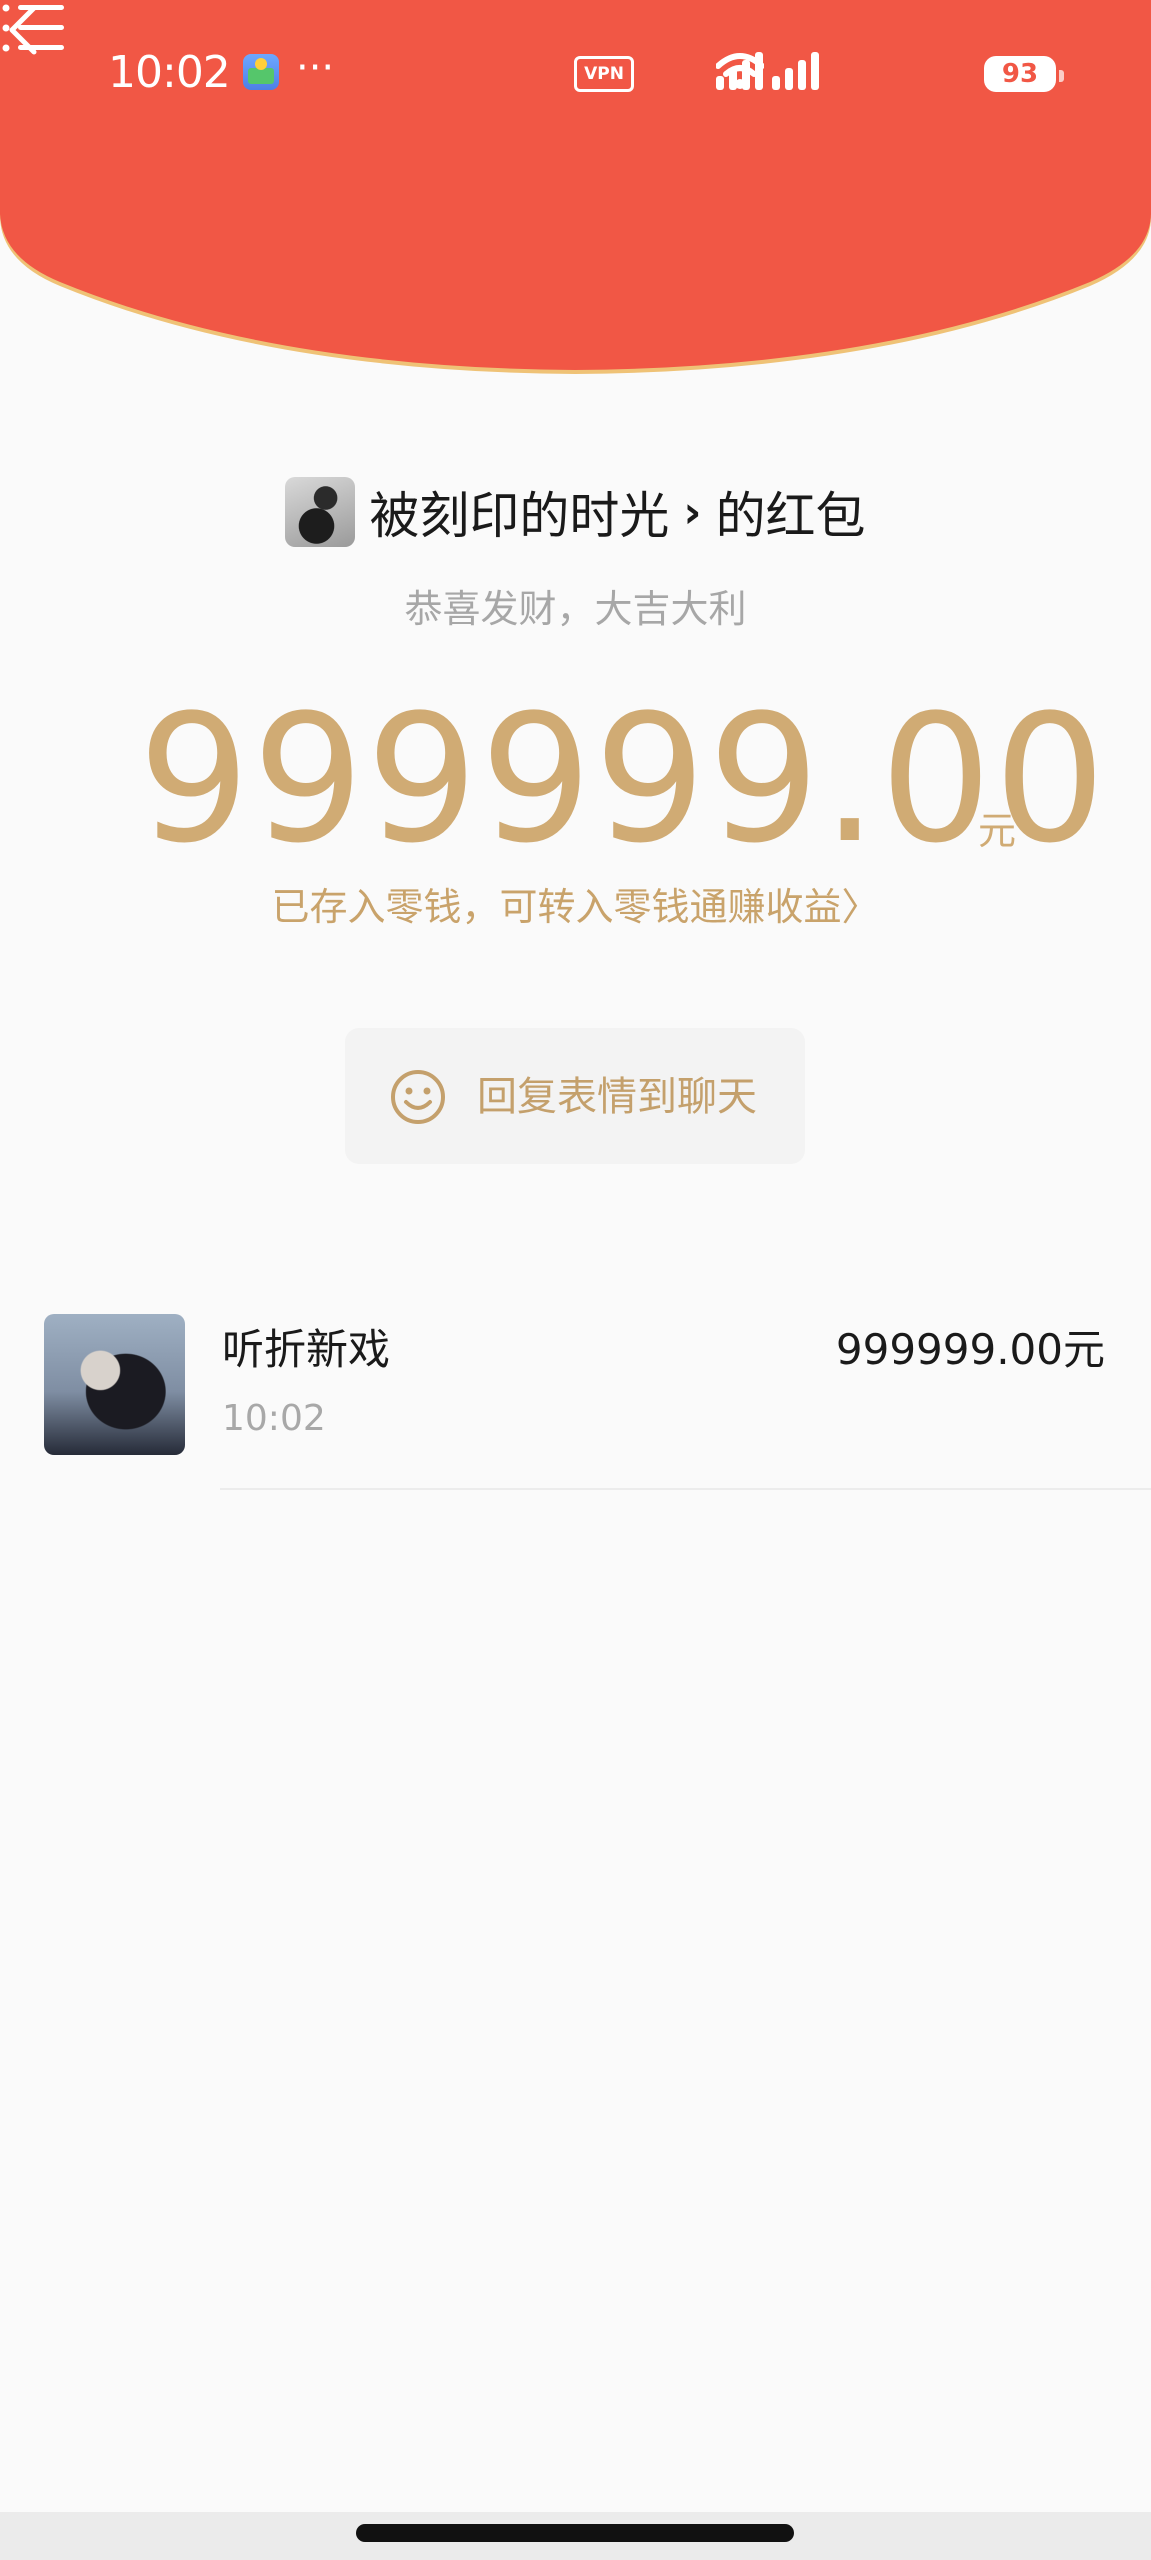 This screenshot has height=2560, width=1151. What do you see at coordinates (315, 68) in the screenshot?
I see `more-notifications-icon: ···` at bounding box center [315, 68].